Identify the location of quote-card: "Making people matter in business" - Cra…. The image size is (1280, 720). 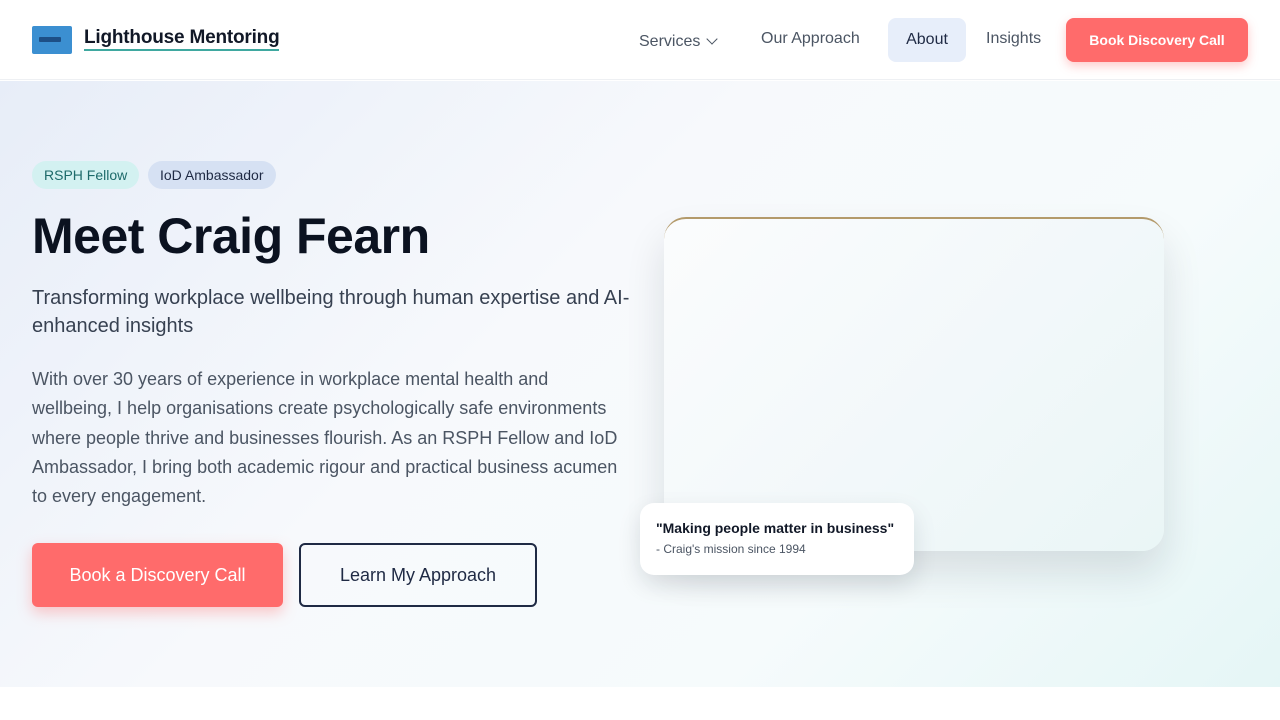
(777, 539).